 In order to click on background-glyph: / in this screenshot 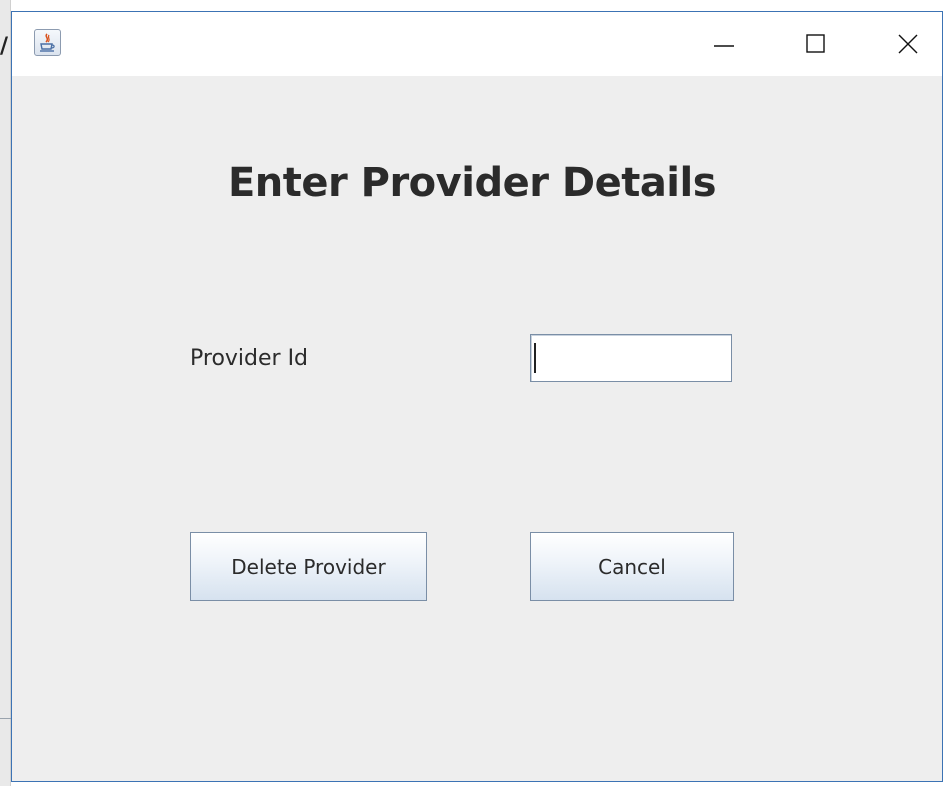, I will do `click(4, 46)`.